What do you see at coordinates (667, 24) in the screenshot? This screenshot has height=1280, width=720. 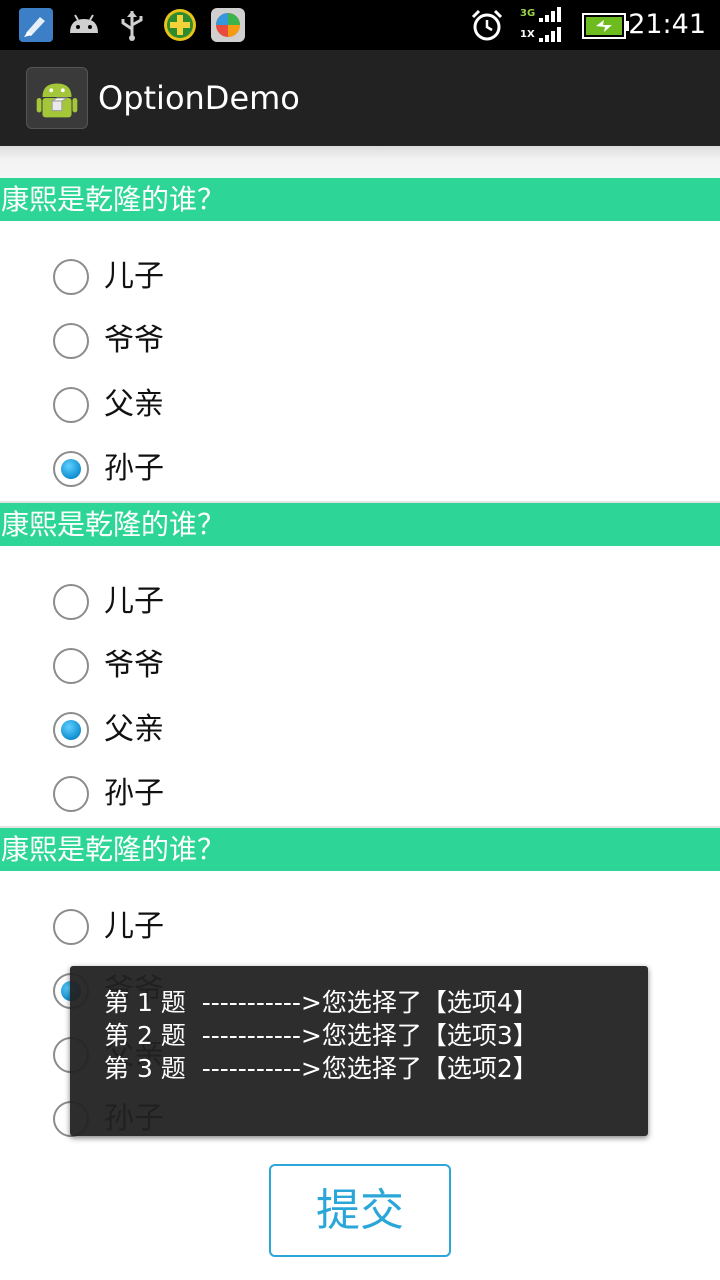 I see `clock: 21:41` at bounding box center [667, 24].